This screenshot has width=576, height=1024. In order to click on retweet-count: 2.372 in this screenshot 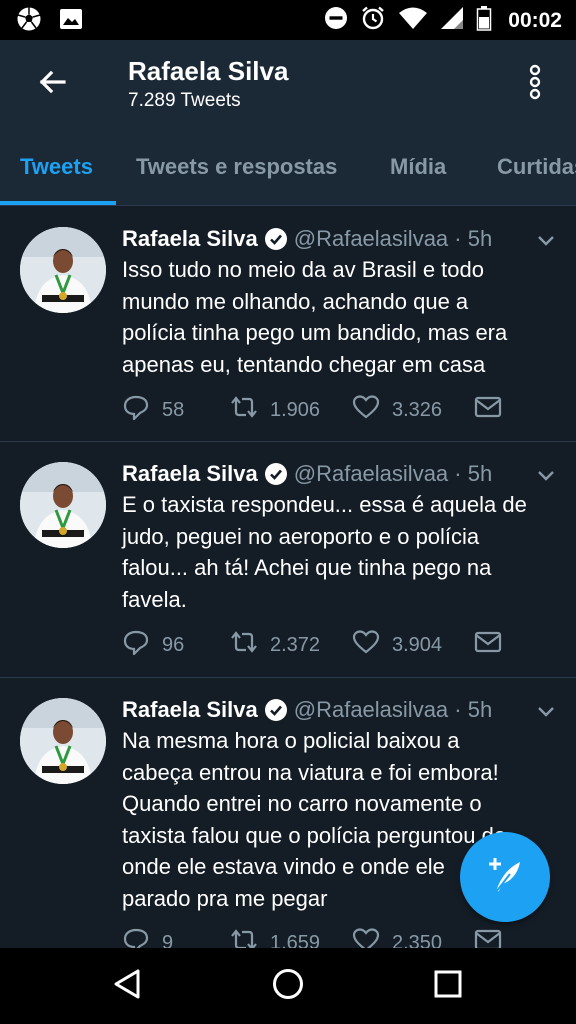, I will do `click(295, 644)`.